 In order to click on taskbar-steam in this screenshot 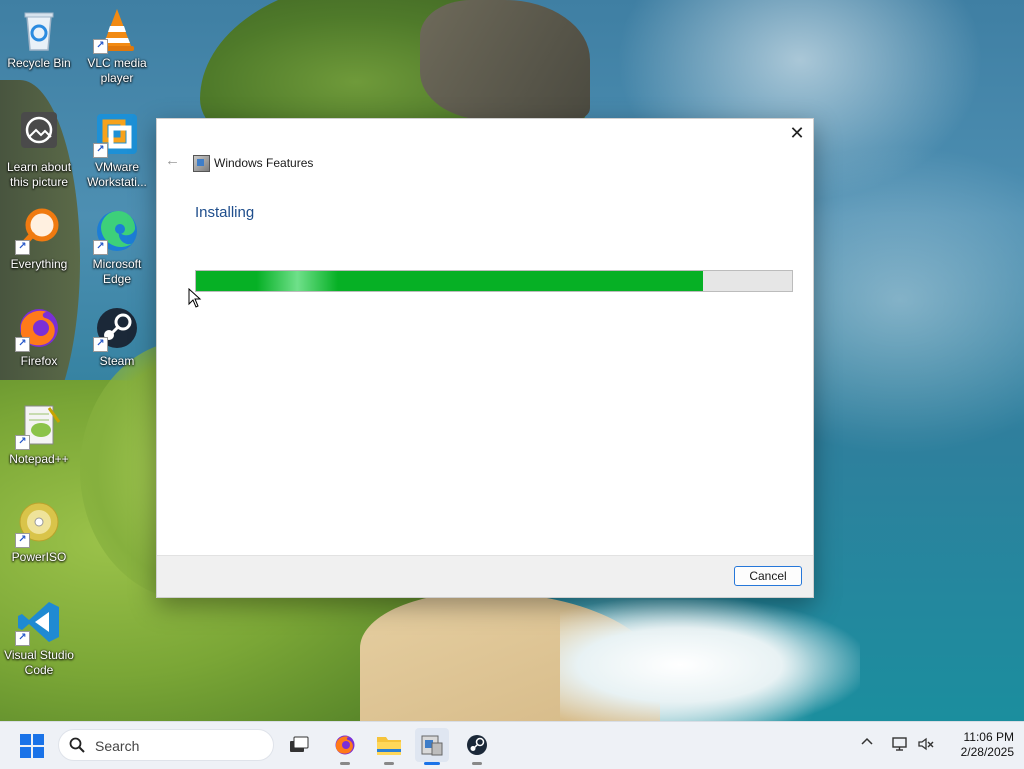, I will do `click(477, 746)`.